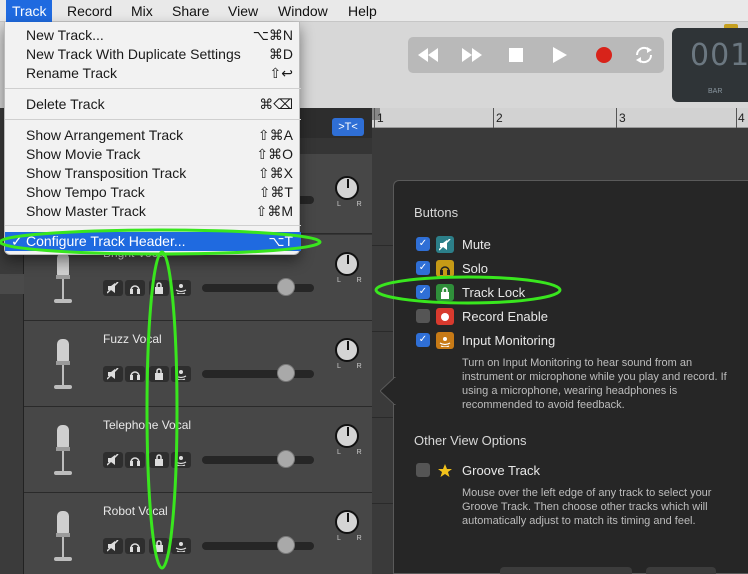 The height and width of the screenshot is (574, 748). Describe the element at coordinates (423, 268) in the screenshot. I see `solo-checkbox: ✓` at that location.